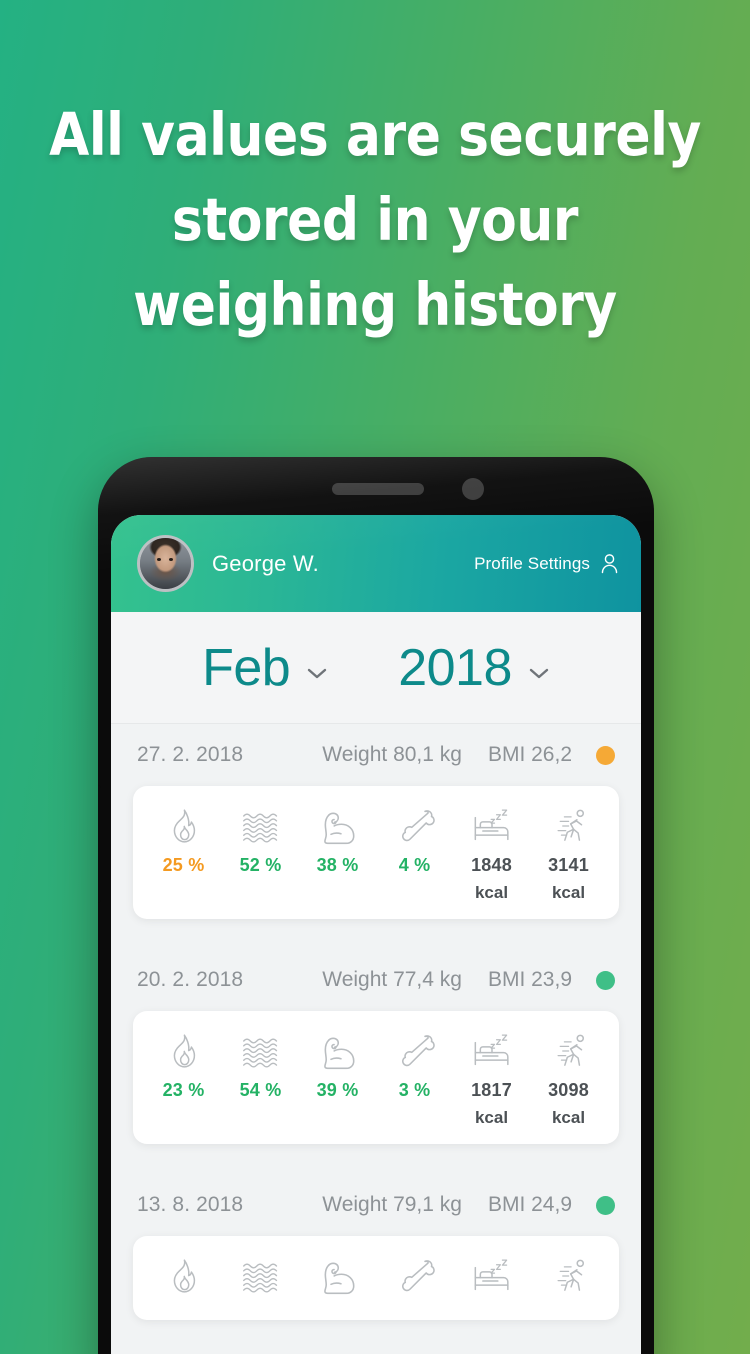 This screenshot has height=1354, width=750. I want to click on headline-line-3: weighing history, so click(375, 304).